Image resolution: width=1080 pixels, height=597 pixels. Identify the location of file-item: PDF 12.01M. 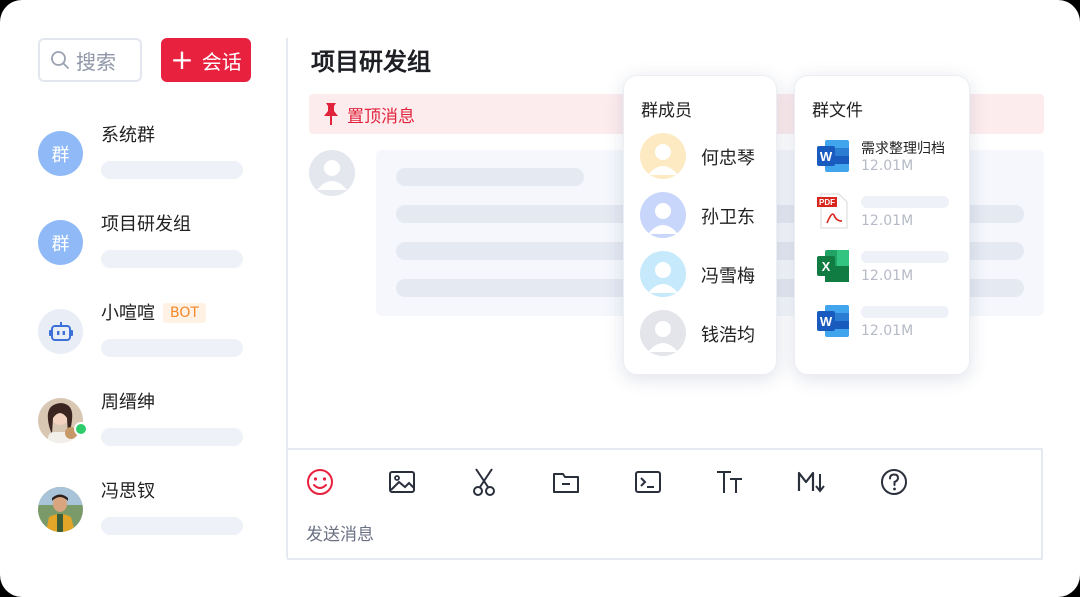
(885, 213).